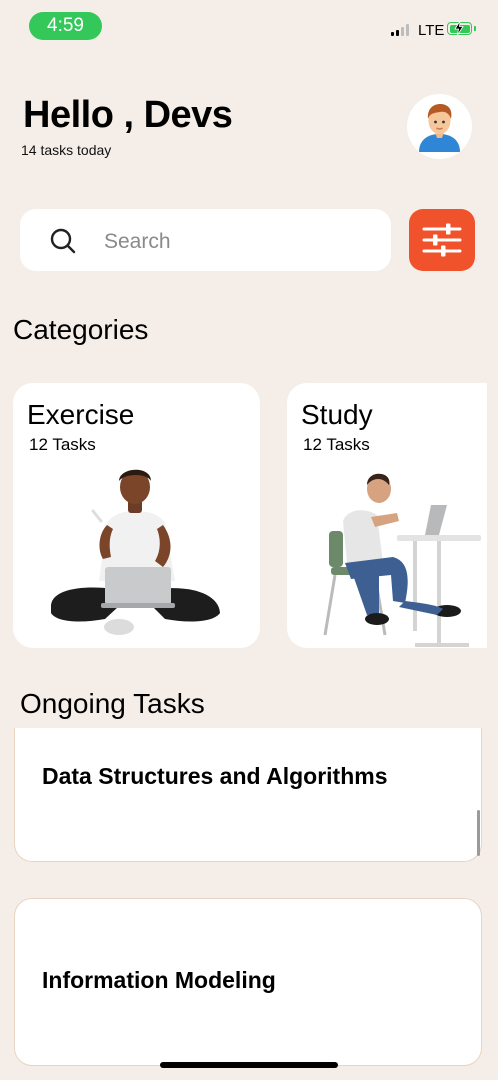 Image resolution: width=498 pixels, height=1080 pixels. Describe the element at coordinates (400, 30) in the screenshot. I see `signal-icon` at that location.